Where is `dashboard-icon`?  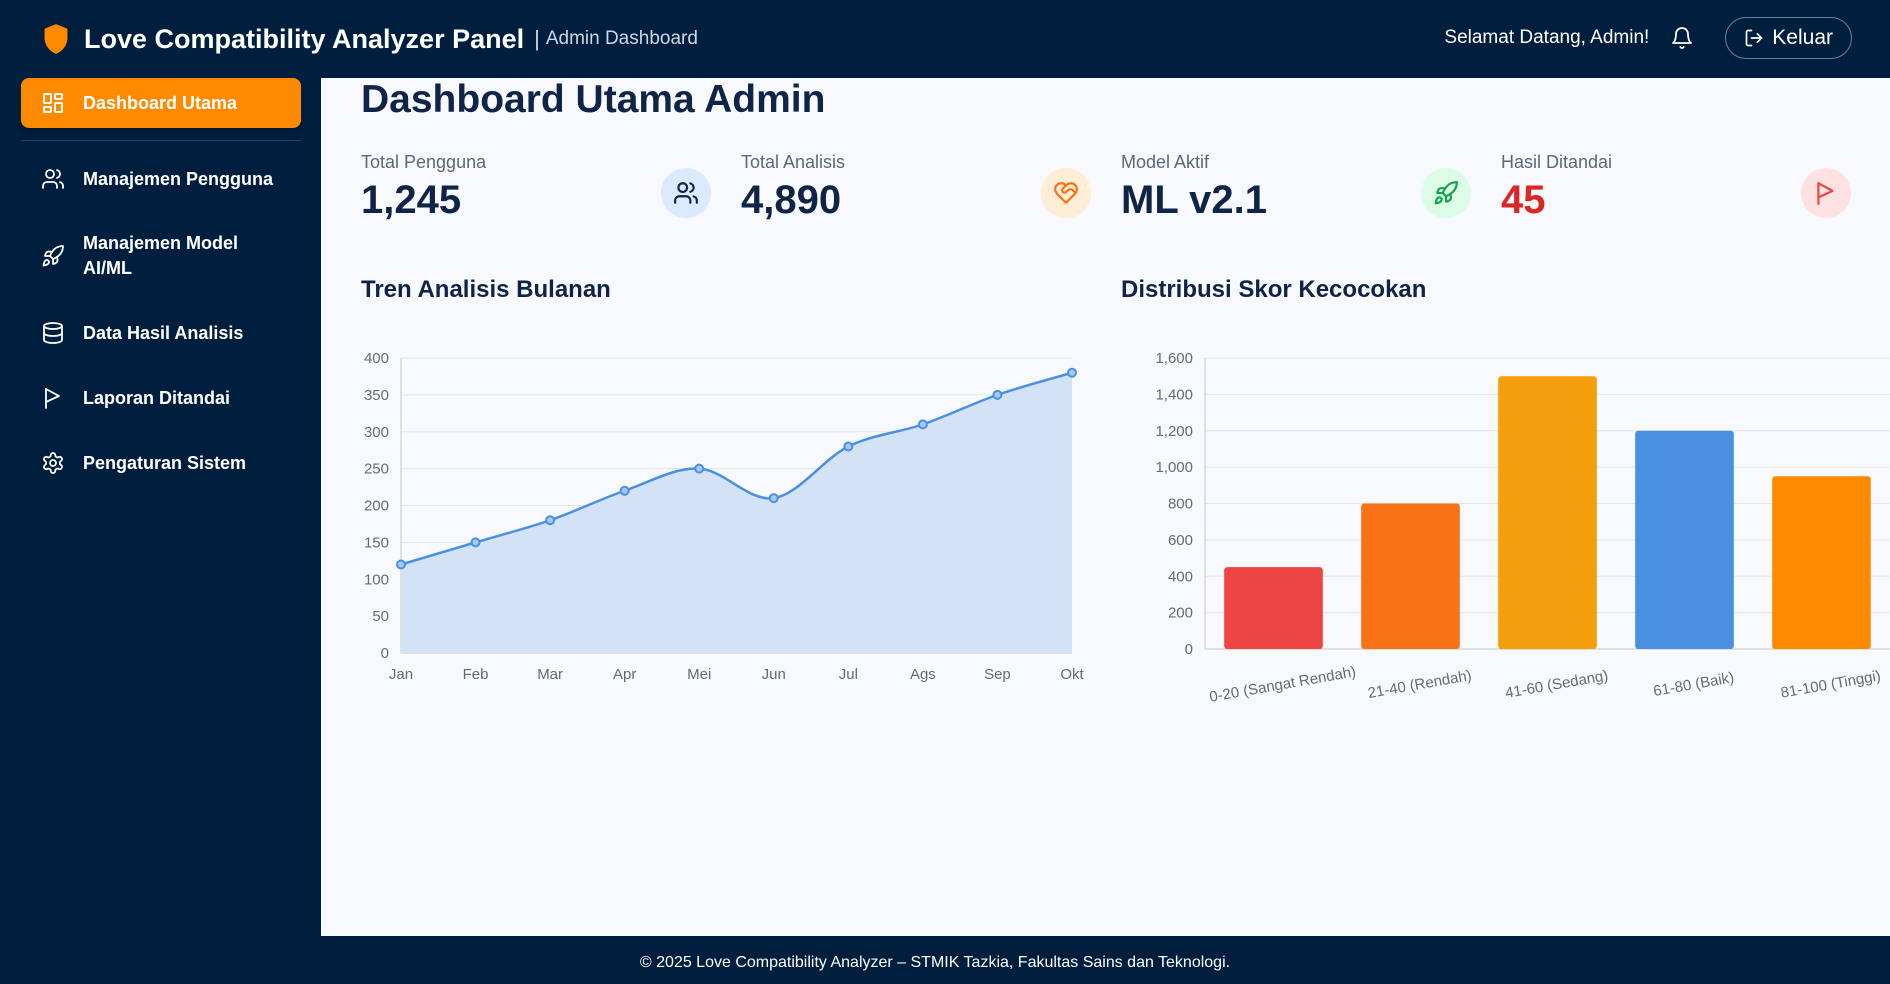 dashboard-icon is located at coordinates (53, 103).